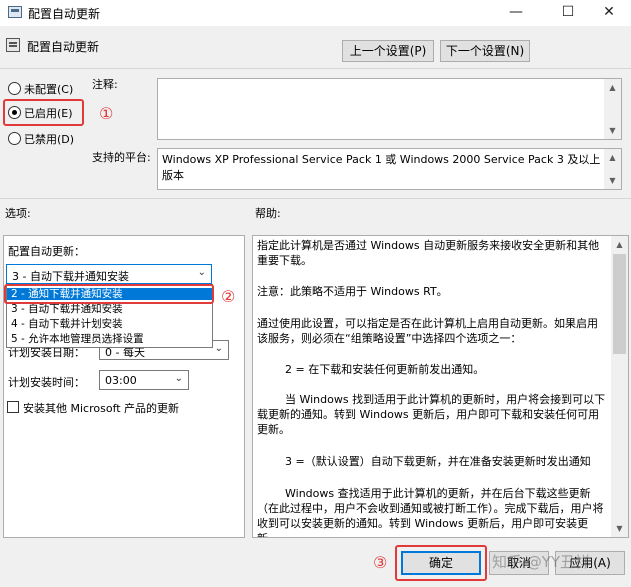 This screenshot has width=631, height=587. I want to click on disabled-radio, so click(14, 138).